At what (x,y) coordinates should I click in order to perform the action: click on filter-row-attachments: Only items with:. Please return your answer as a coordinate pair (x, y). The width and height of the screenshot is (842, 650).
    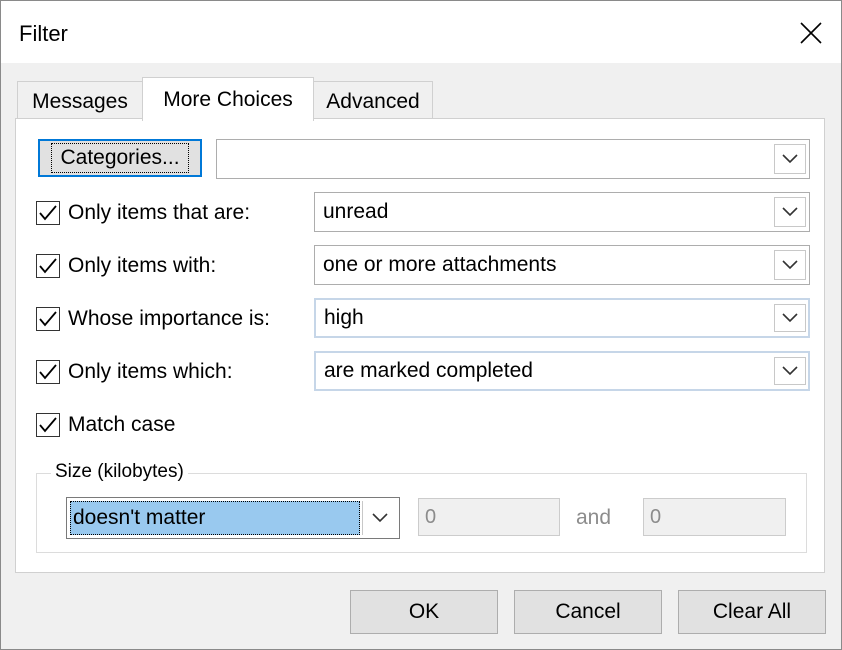
    Looking at the image, I should click on (126, 266).